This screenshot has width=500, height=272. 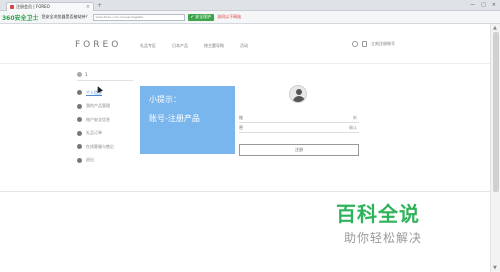 I want to click on sidebar-username: 1, so click(x=86, y=74).